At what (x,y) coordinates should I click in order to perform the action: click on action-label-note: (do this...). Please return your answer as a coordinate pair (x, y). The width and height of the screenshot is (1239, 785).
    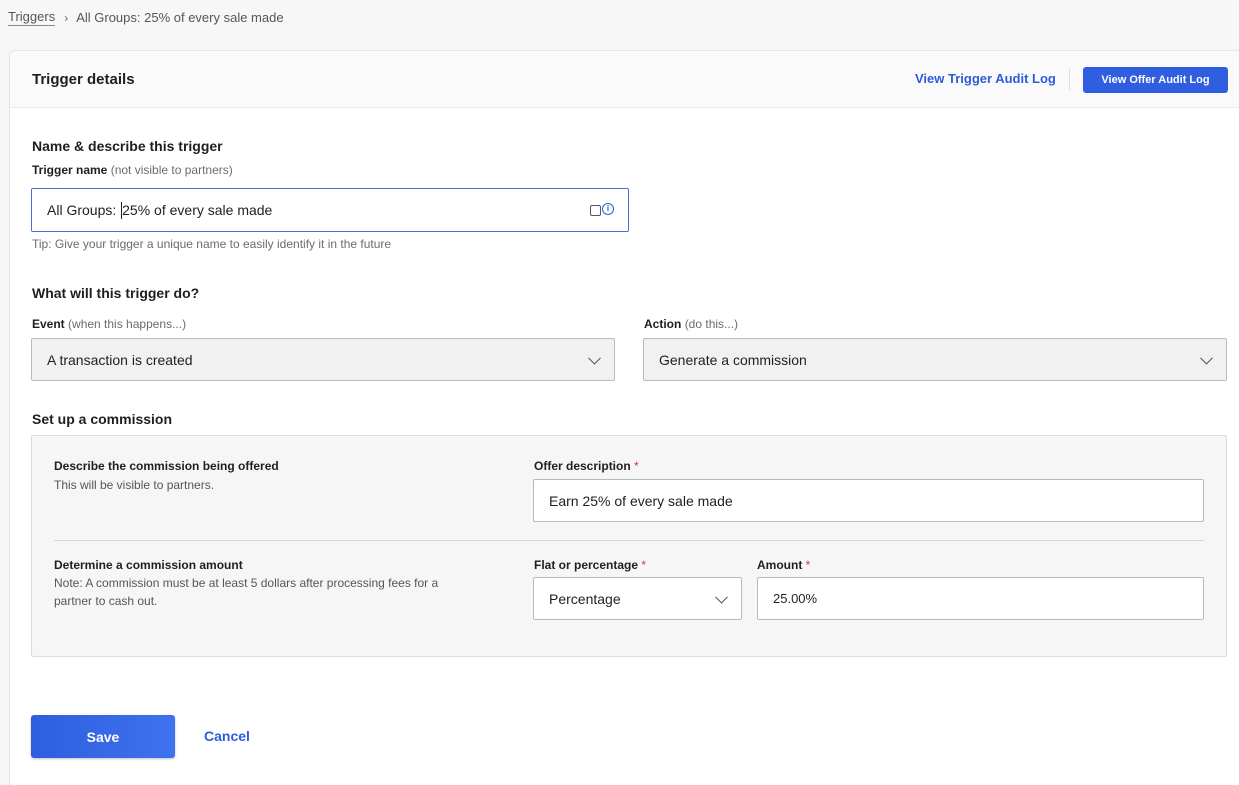
    Looking at the image, I should click on (711, 324).